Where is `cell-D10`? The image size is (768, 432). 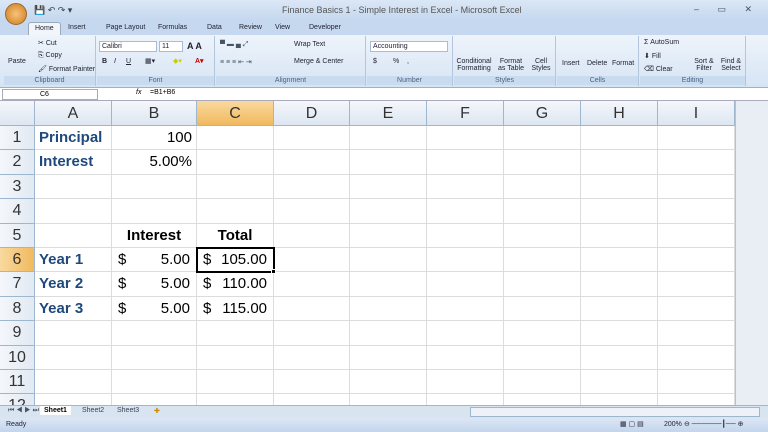 cell-D10 is located at coordinates (312, 357).